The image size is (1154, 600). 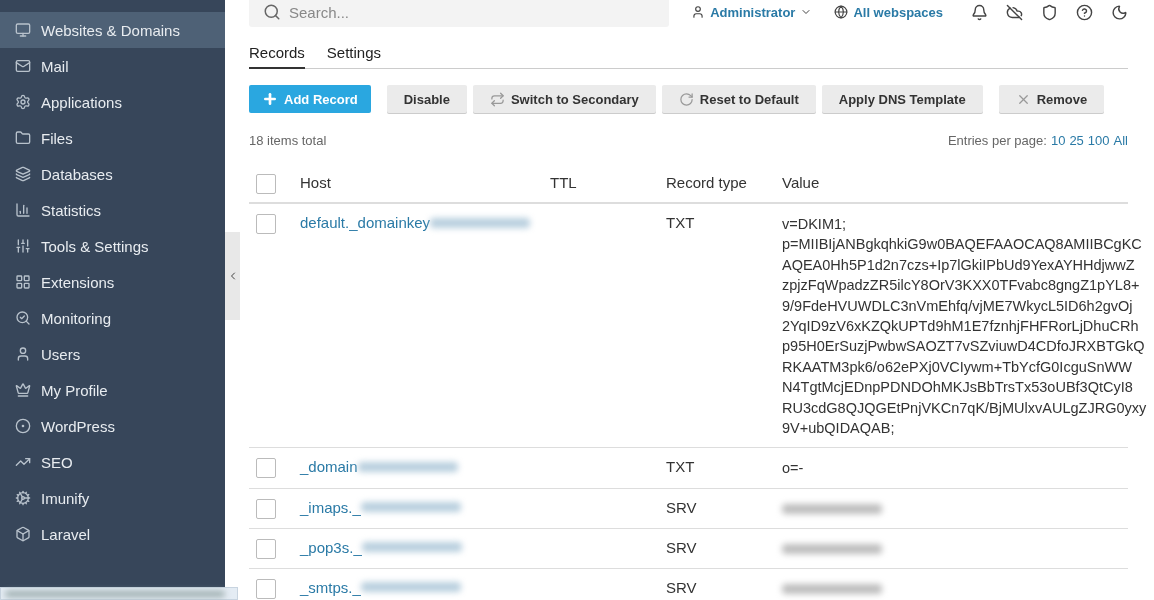 What do you see at coordinates (23, 246) in the screenshot?
I see `sliders-icon` at bounding box center [23, 246].